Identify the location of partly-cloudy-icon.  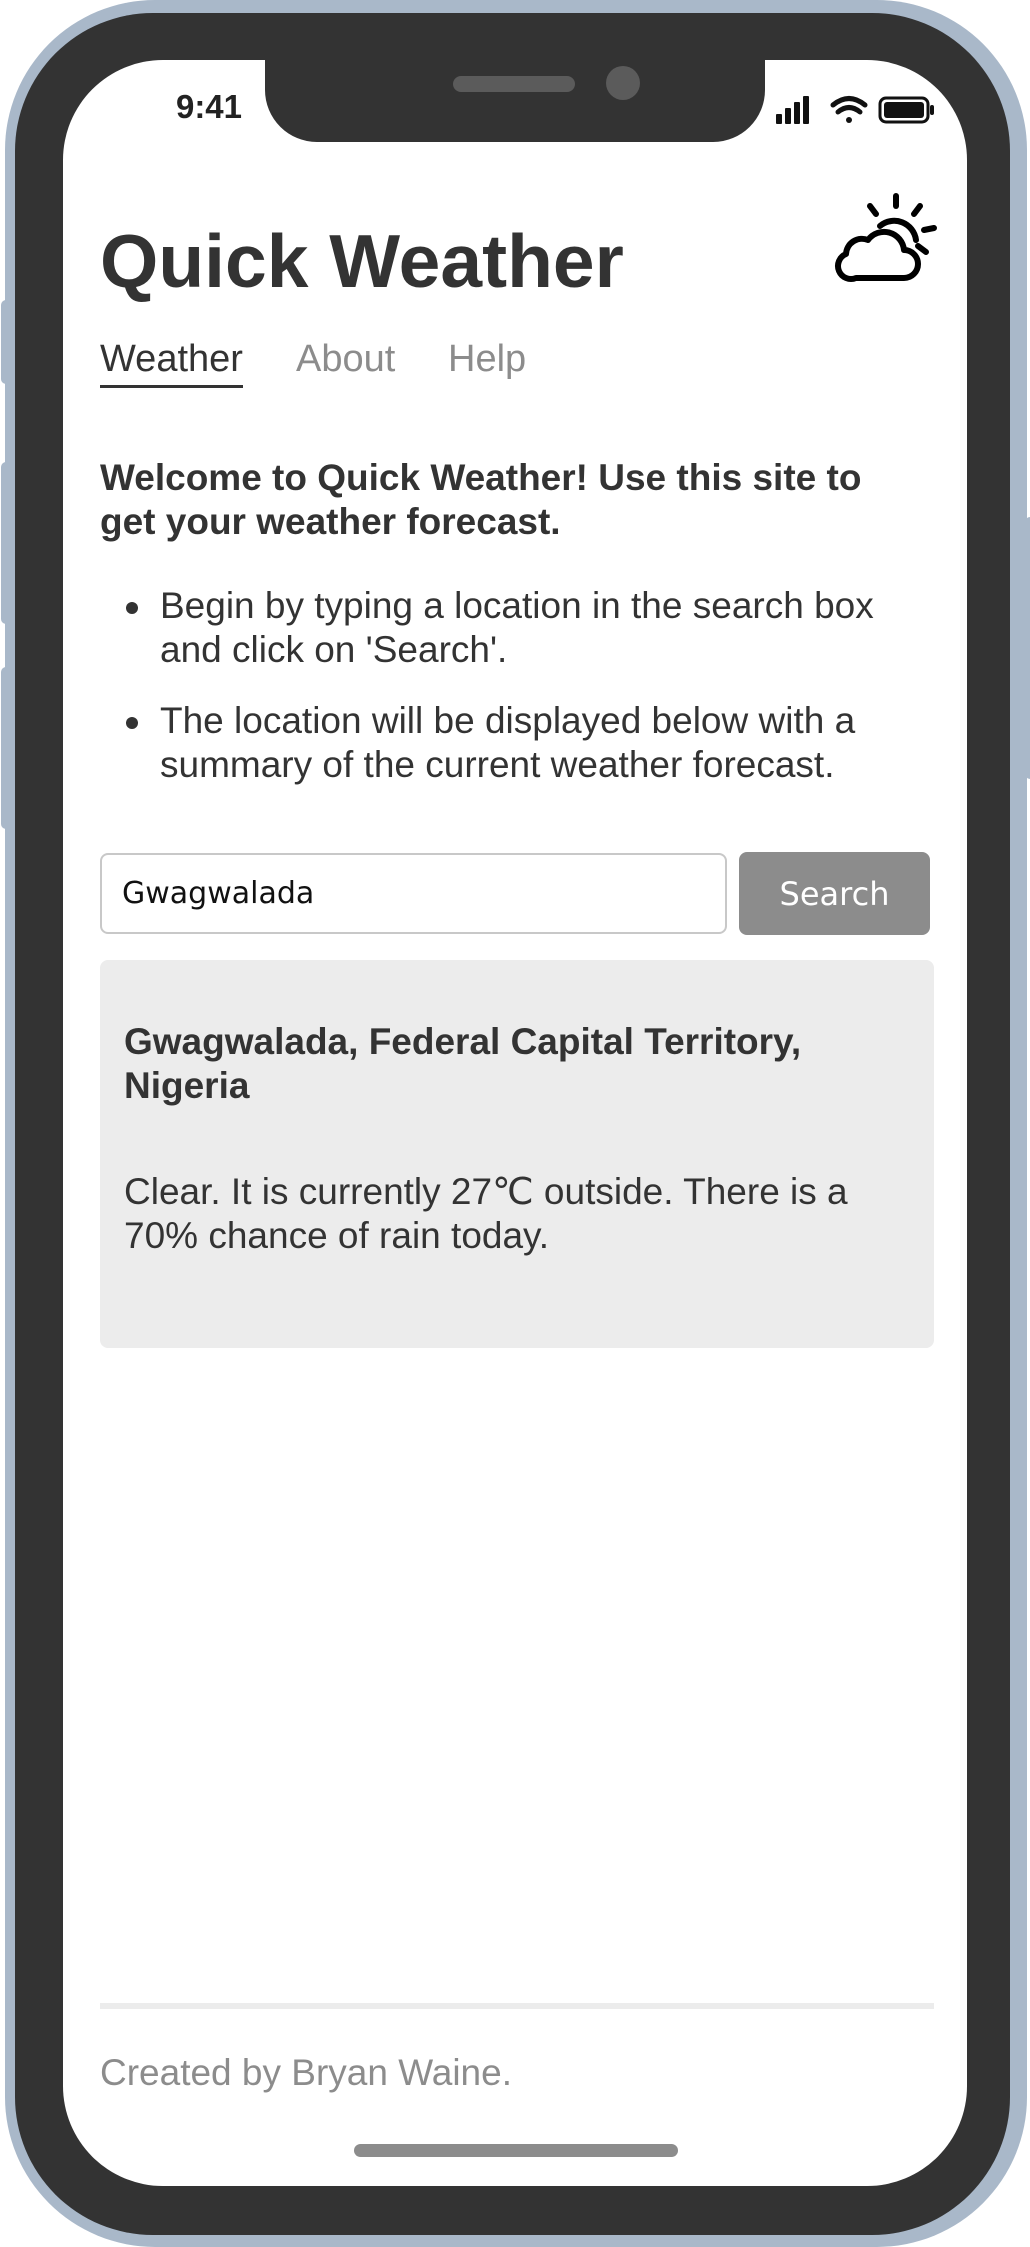
(887, 238).